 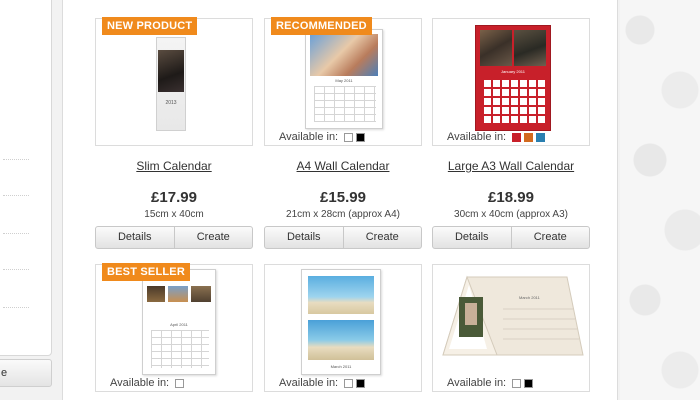 What do you see at coordinates (513, 71) in the screenshot?
I see `calendar-month: January 2011` at bounding box center [513, 71].